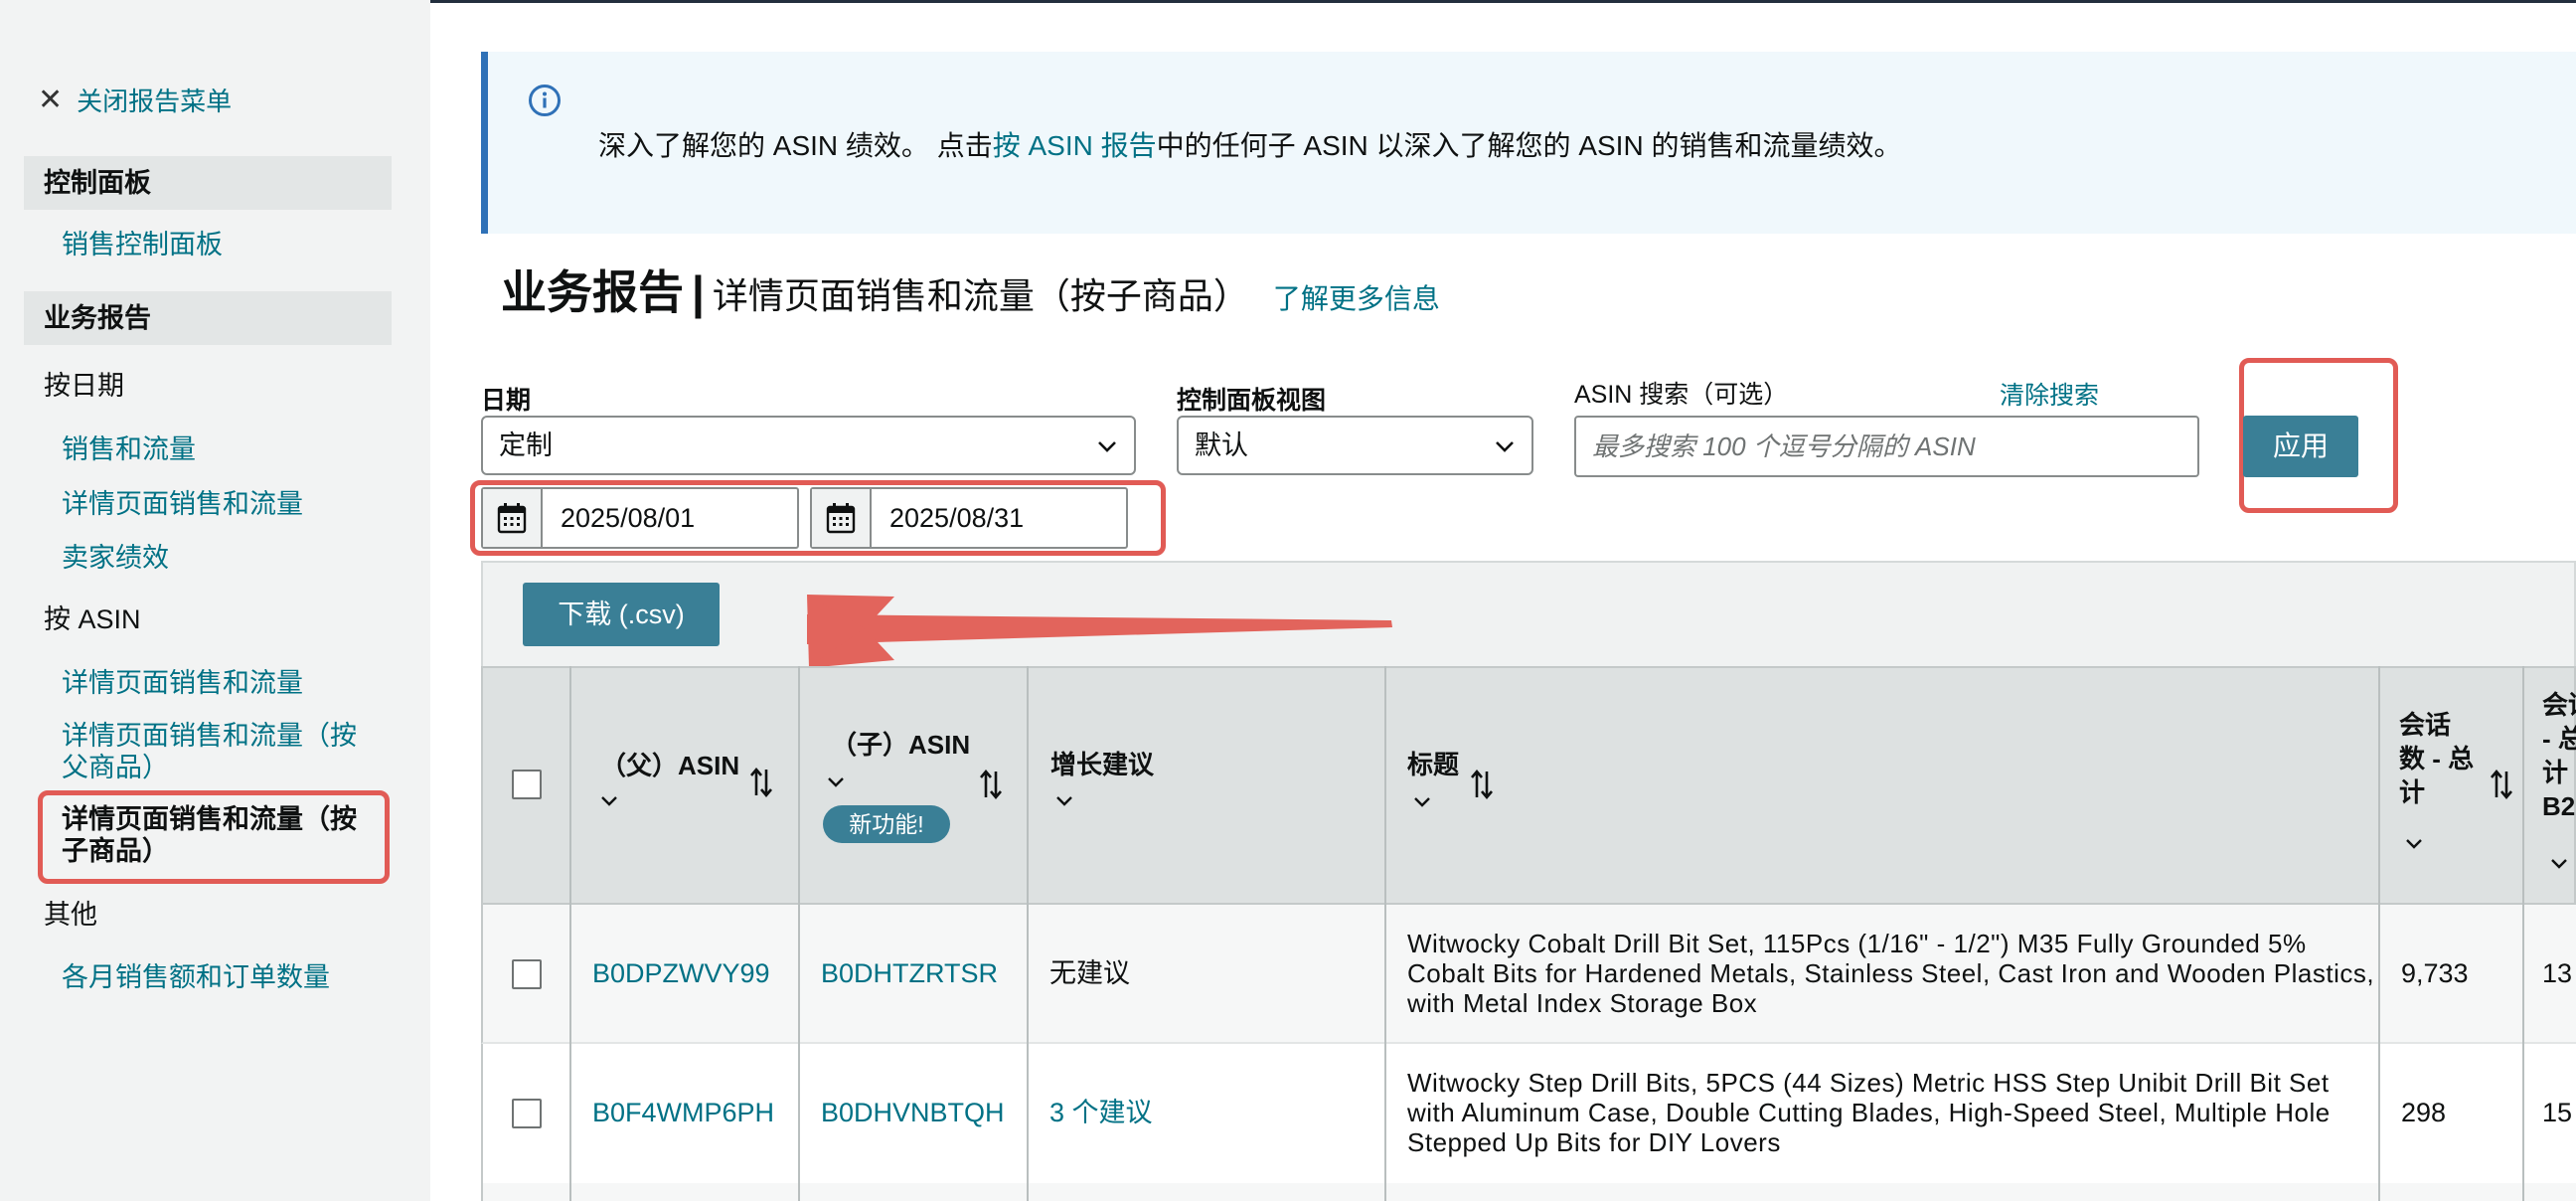  Describe the element at coordinates (1433, 764) in the screenshot. I see `header-title: 标题` at that location.